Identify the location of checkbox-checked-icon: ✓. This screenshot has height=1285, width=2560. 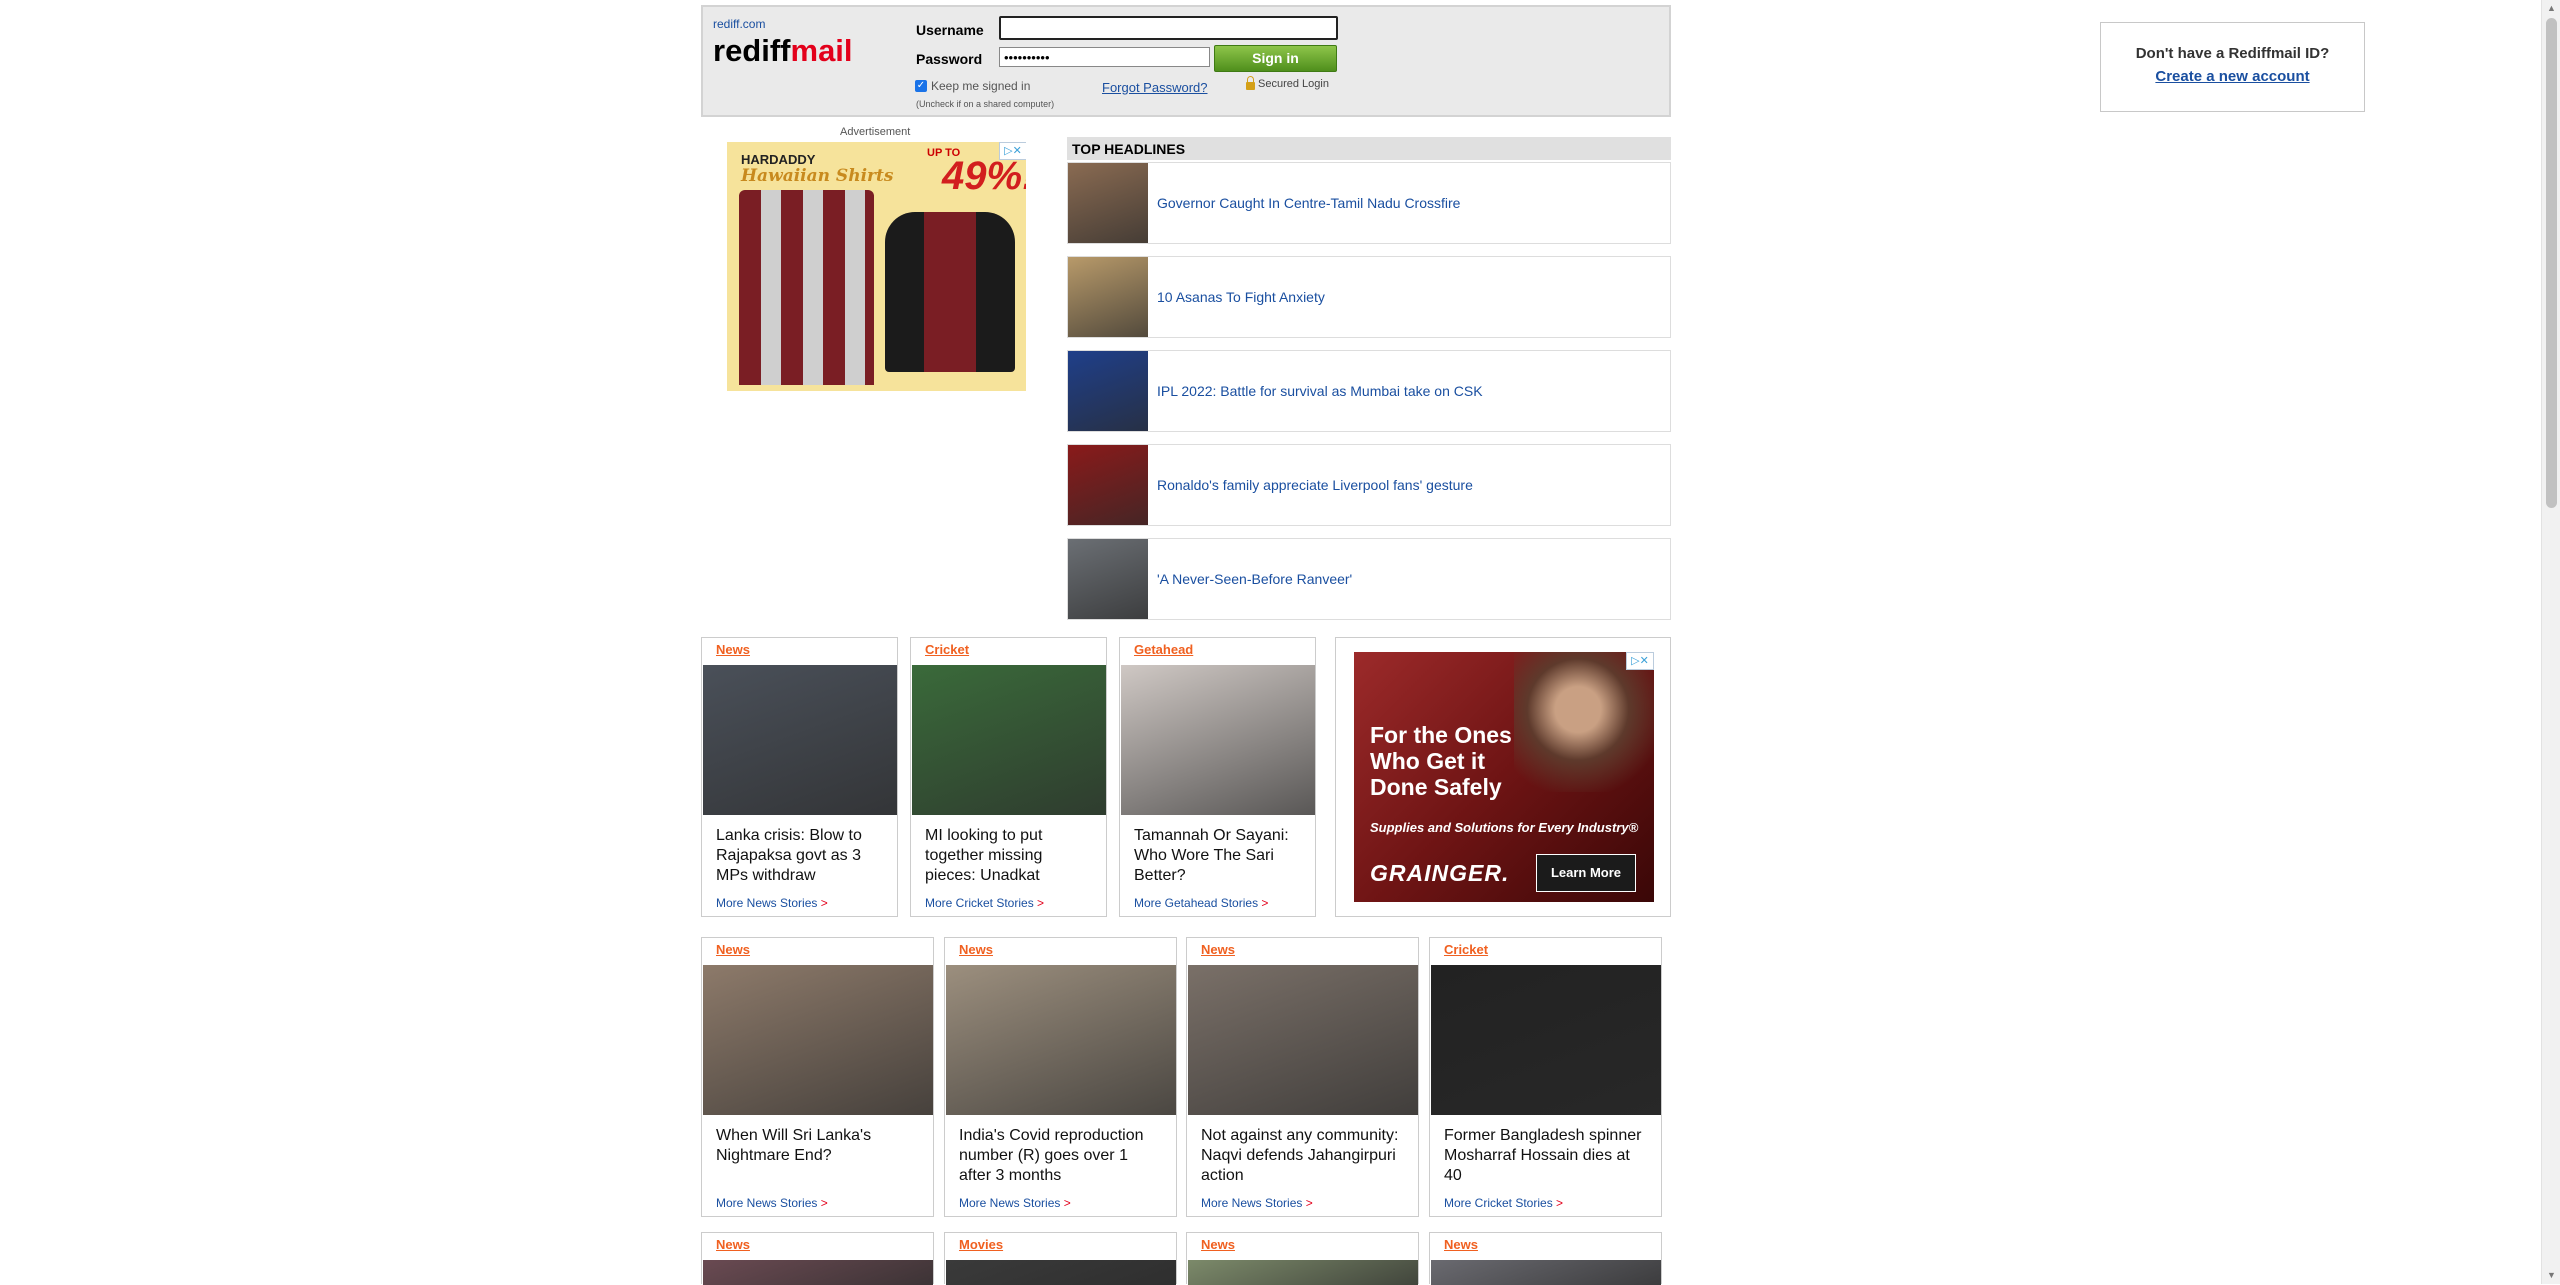
(921, 86).